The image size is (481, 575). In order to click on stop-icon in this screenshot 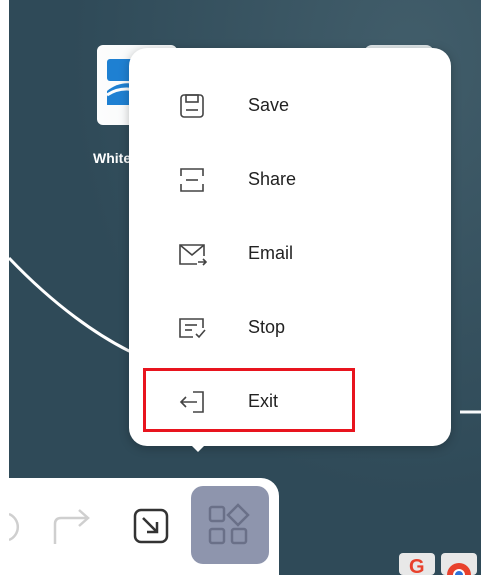, I will do `click(192, 328)`.